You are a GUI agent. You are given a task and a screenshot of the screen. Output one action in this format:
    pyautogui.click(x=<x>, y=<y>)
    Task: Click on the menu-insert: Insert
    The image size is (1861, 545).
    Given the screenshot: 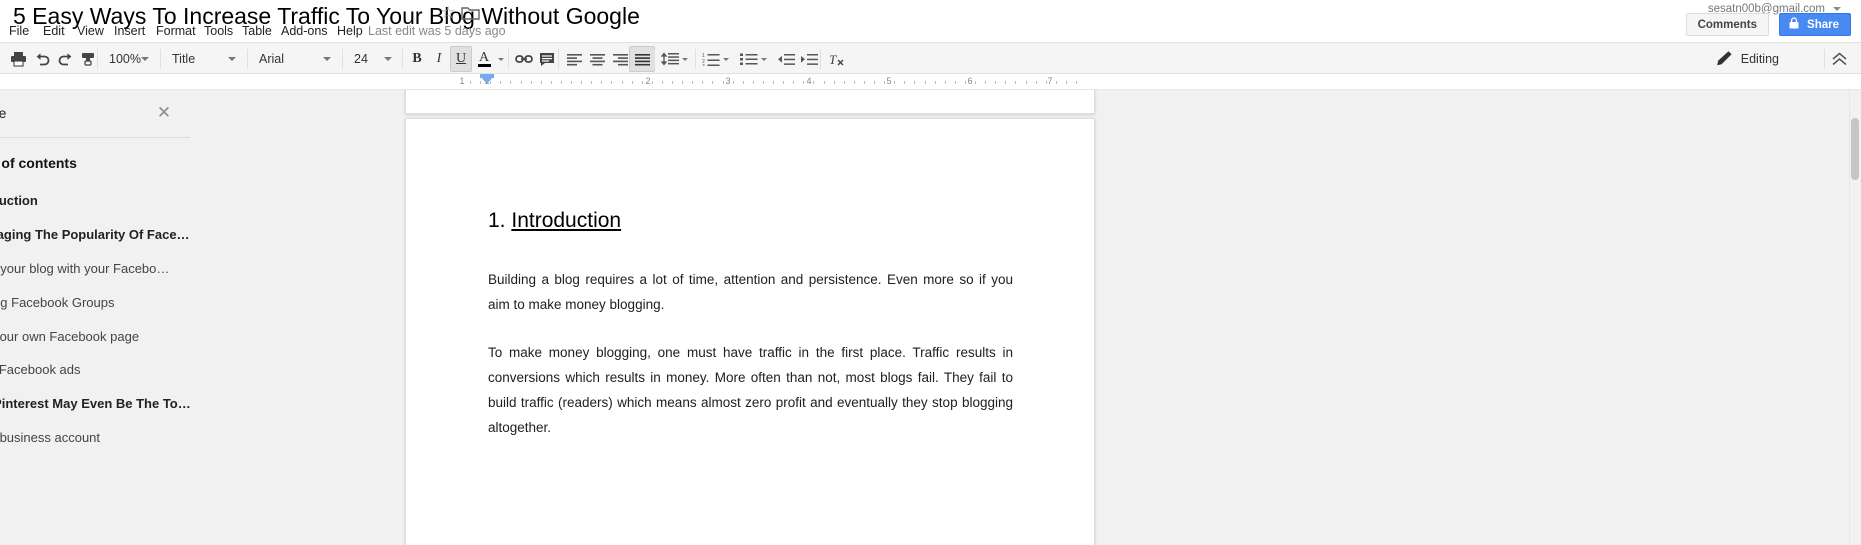 What is the action you would take?
    pyautogui.click(x=129, y=31)
    